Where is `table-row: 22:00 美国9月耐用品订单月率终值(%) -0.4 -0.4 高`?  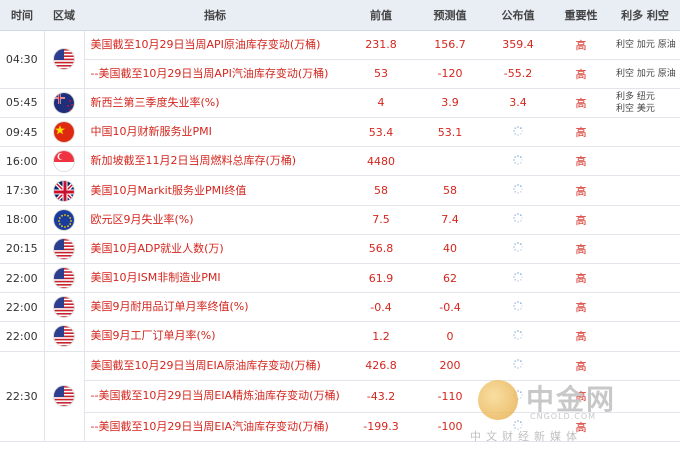
table-row: 22:00 美国9月耐用品订单月率终值(%) -0.4 -0.4 高 is located at coordinates (340, 307).